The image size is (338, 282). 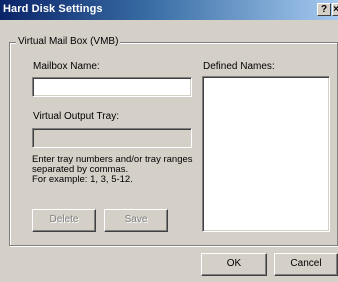 What do you see at coordinates (169, 10) in the screenshot?
I see `title-bar: Hard Disk Settings ? ×` at bounding box center [169, 10].